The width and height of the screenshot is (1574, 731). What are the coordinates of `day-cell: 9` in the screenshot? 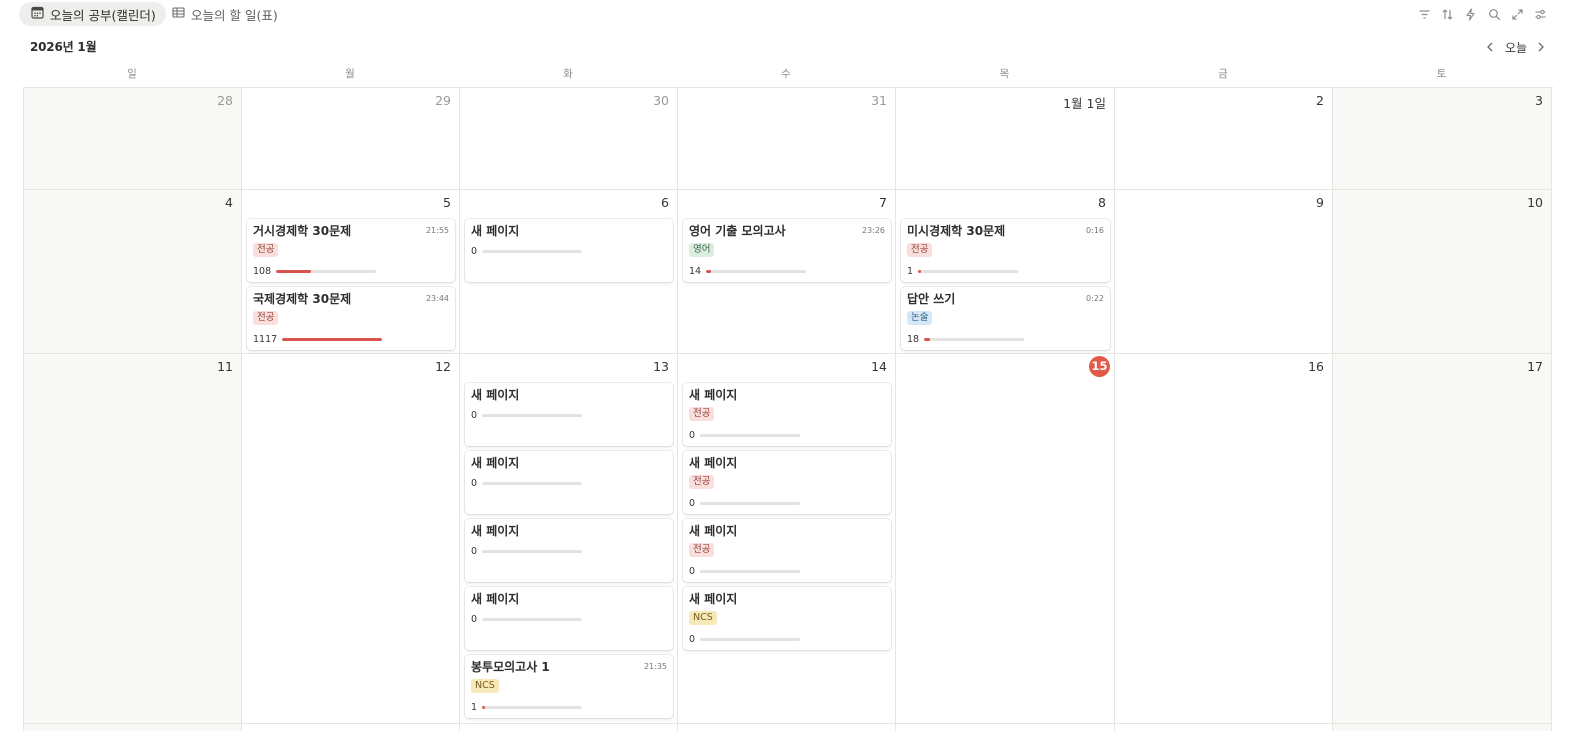 It's located at (1224, 272).